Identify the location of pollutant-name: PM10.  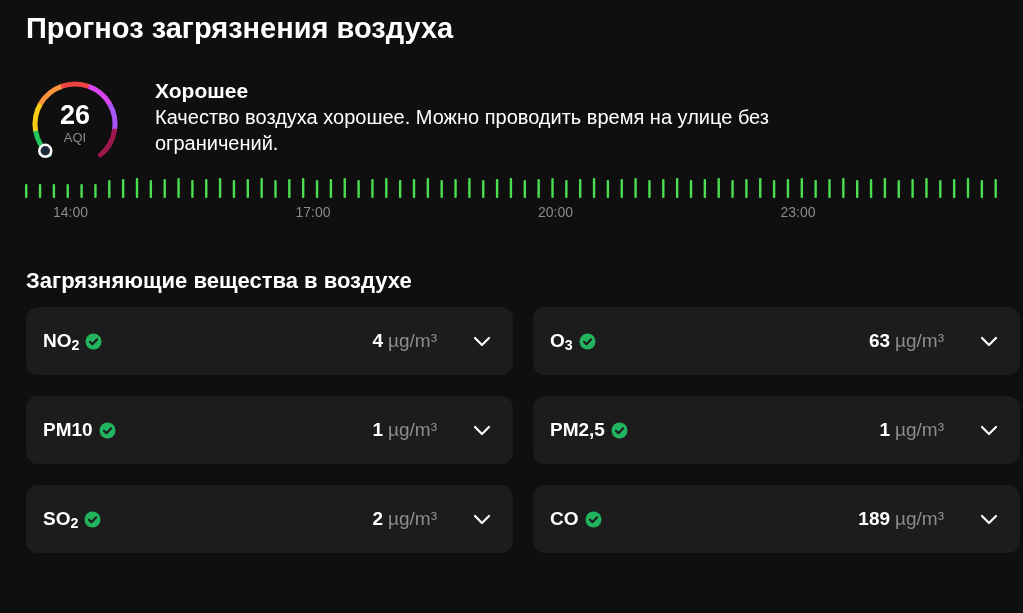
(68, 429).